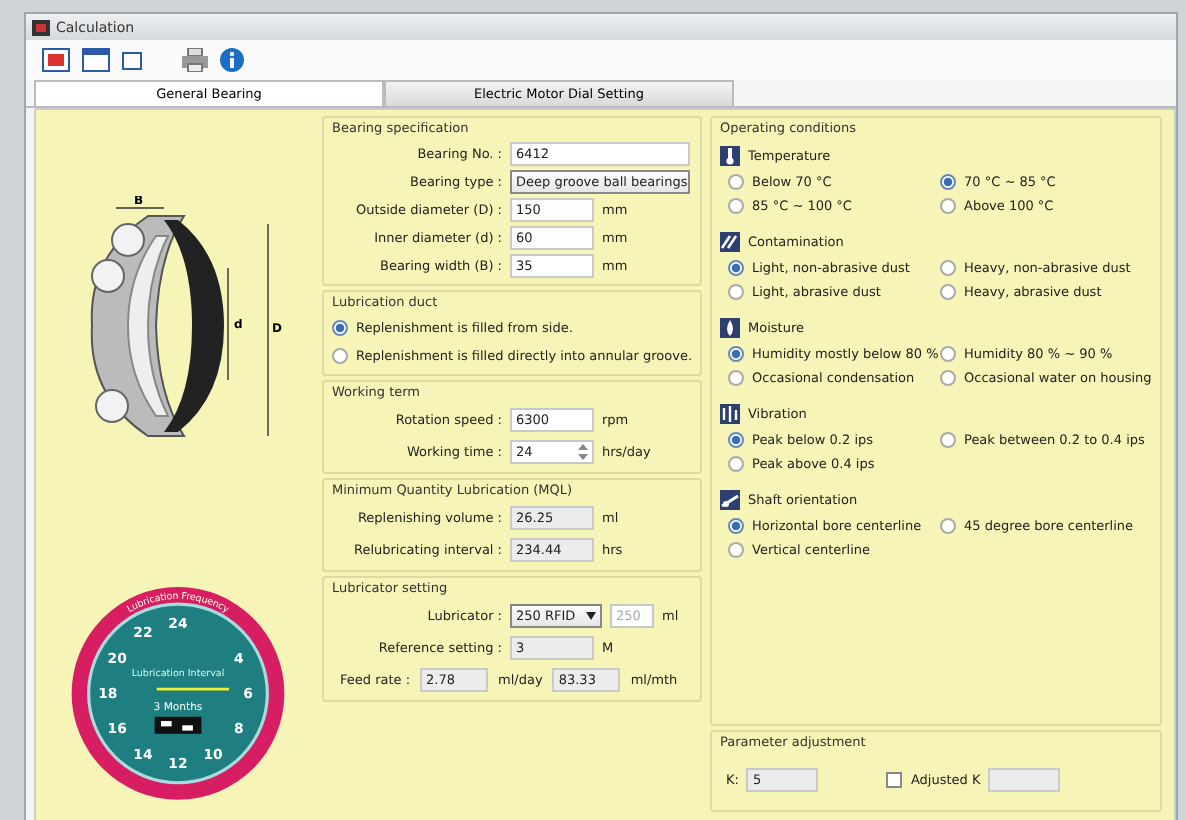  I want to click on help-icon, so click(232, 60).